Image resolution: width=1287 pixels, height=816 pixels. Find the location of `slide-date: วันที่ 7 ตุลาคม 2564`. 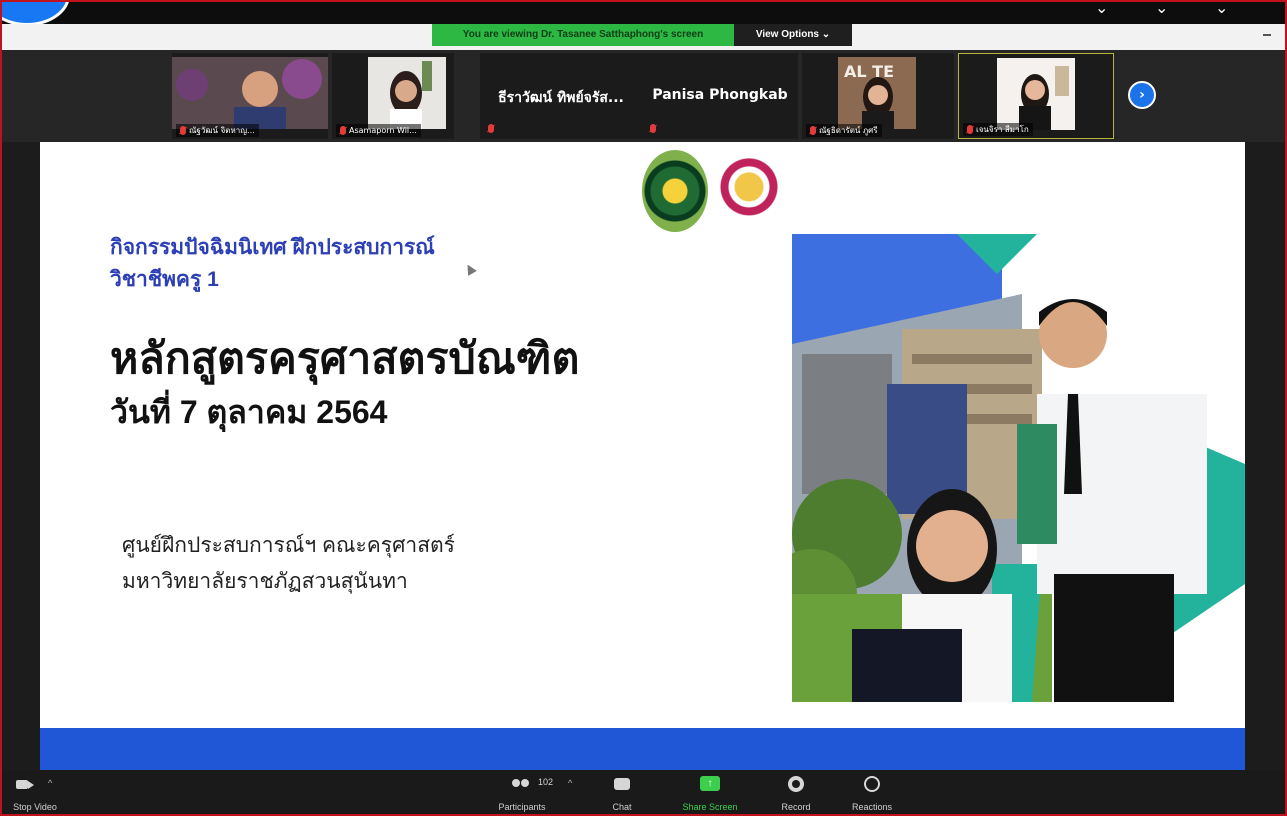

slide-date: วันที่ 7 ตุลาคม 2564 is located at coordinates (249, 412).